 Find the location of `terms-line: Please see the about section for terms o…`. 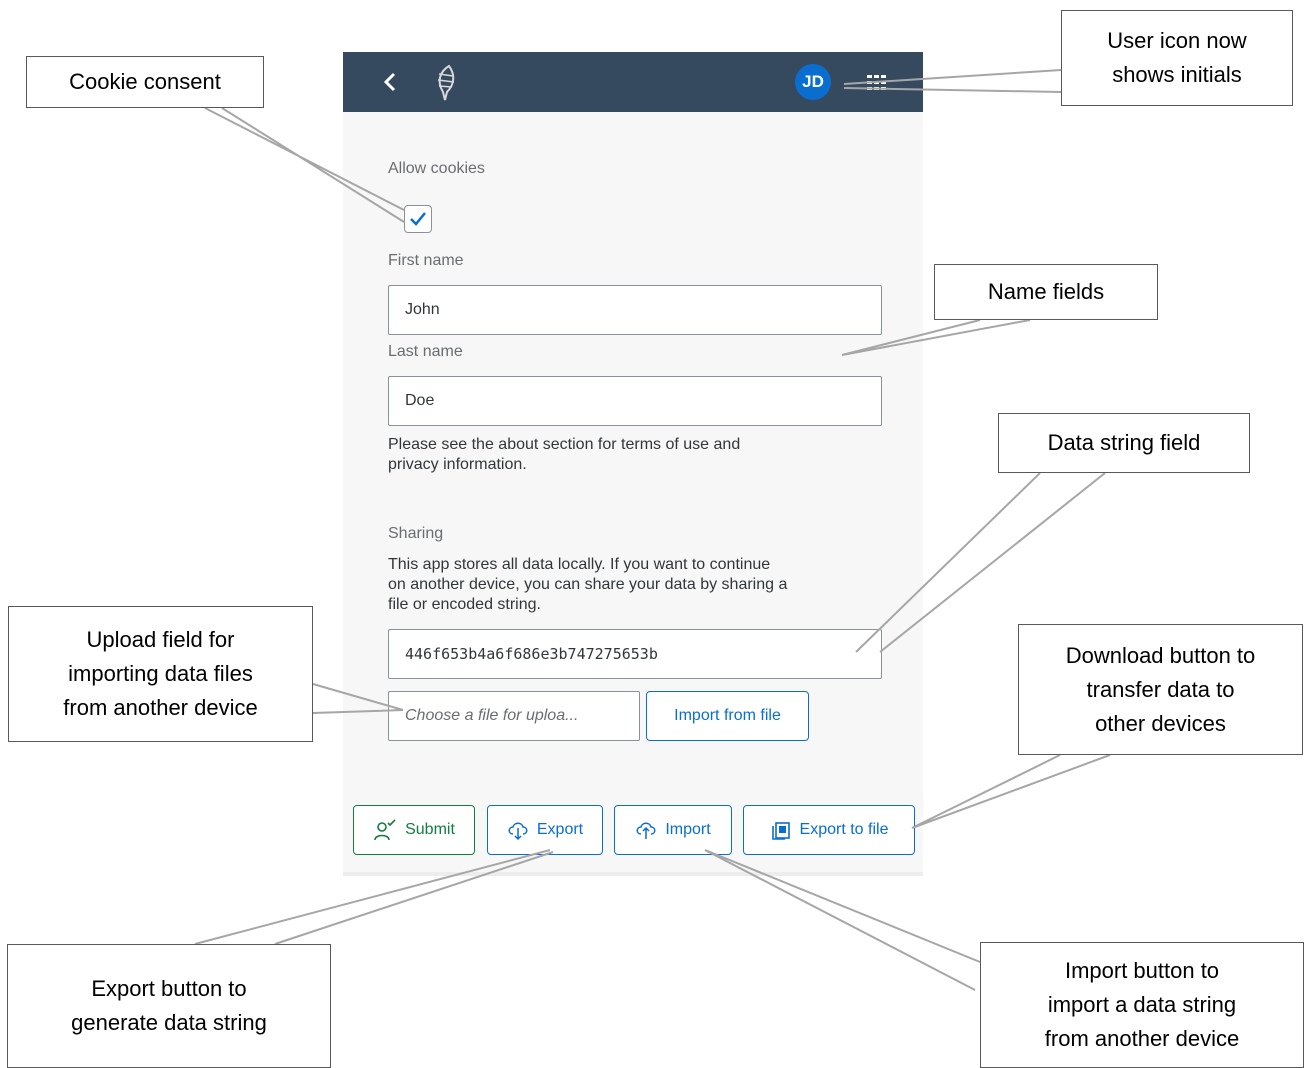

terms-line: Please see the about section for terms o… is located at coordinates (564, 444).